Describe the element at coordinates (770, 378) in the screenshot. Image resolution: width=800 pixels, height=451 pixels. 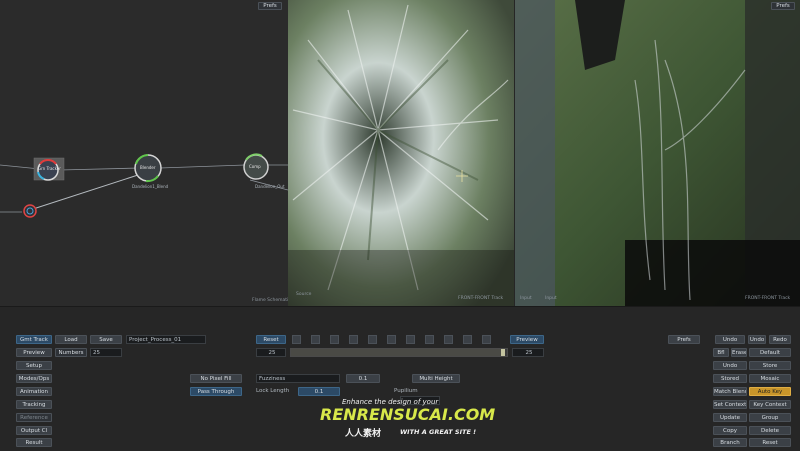
I see `mosaic-button: Mosaic` at that location.